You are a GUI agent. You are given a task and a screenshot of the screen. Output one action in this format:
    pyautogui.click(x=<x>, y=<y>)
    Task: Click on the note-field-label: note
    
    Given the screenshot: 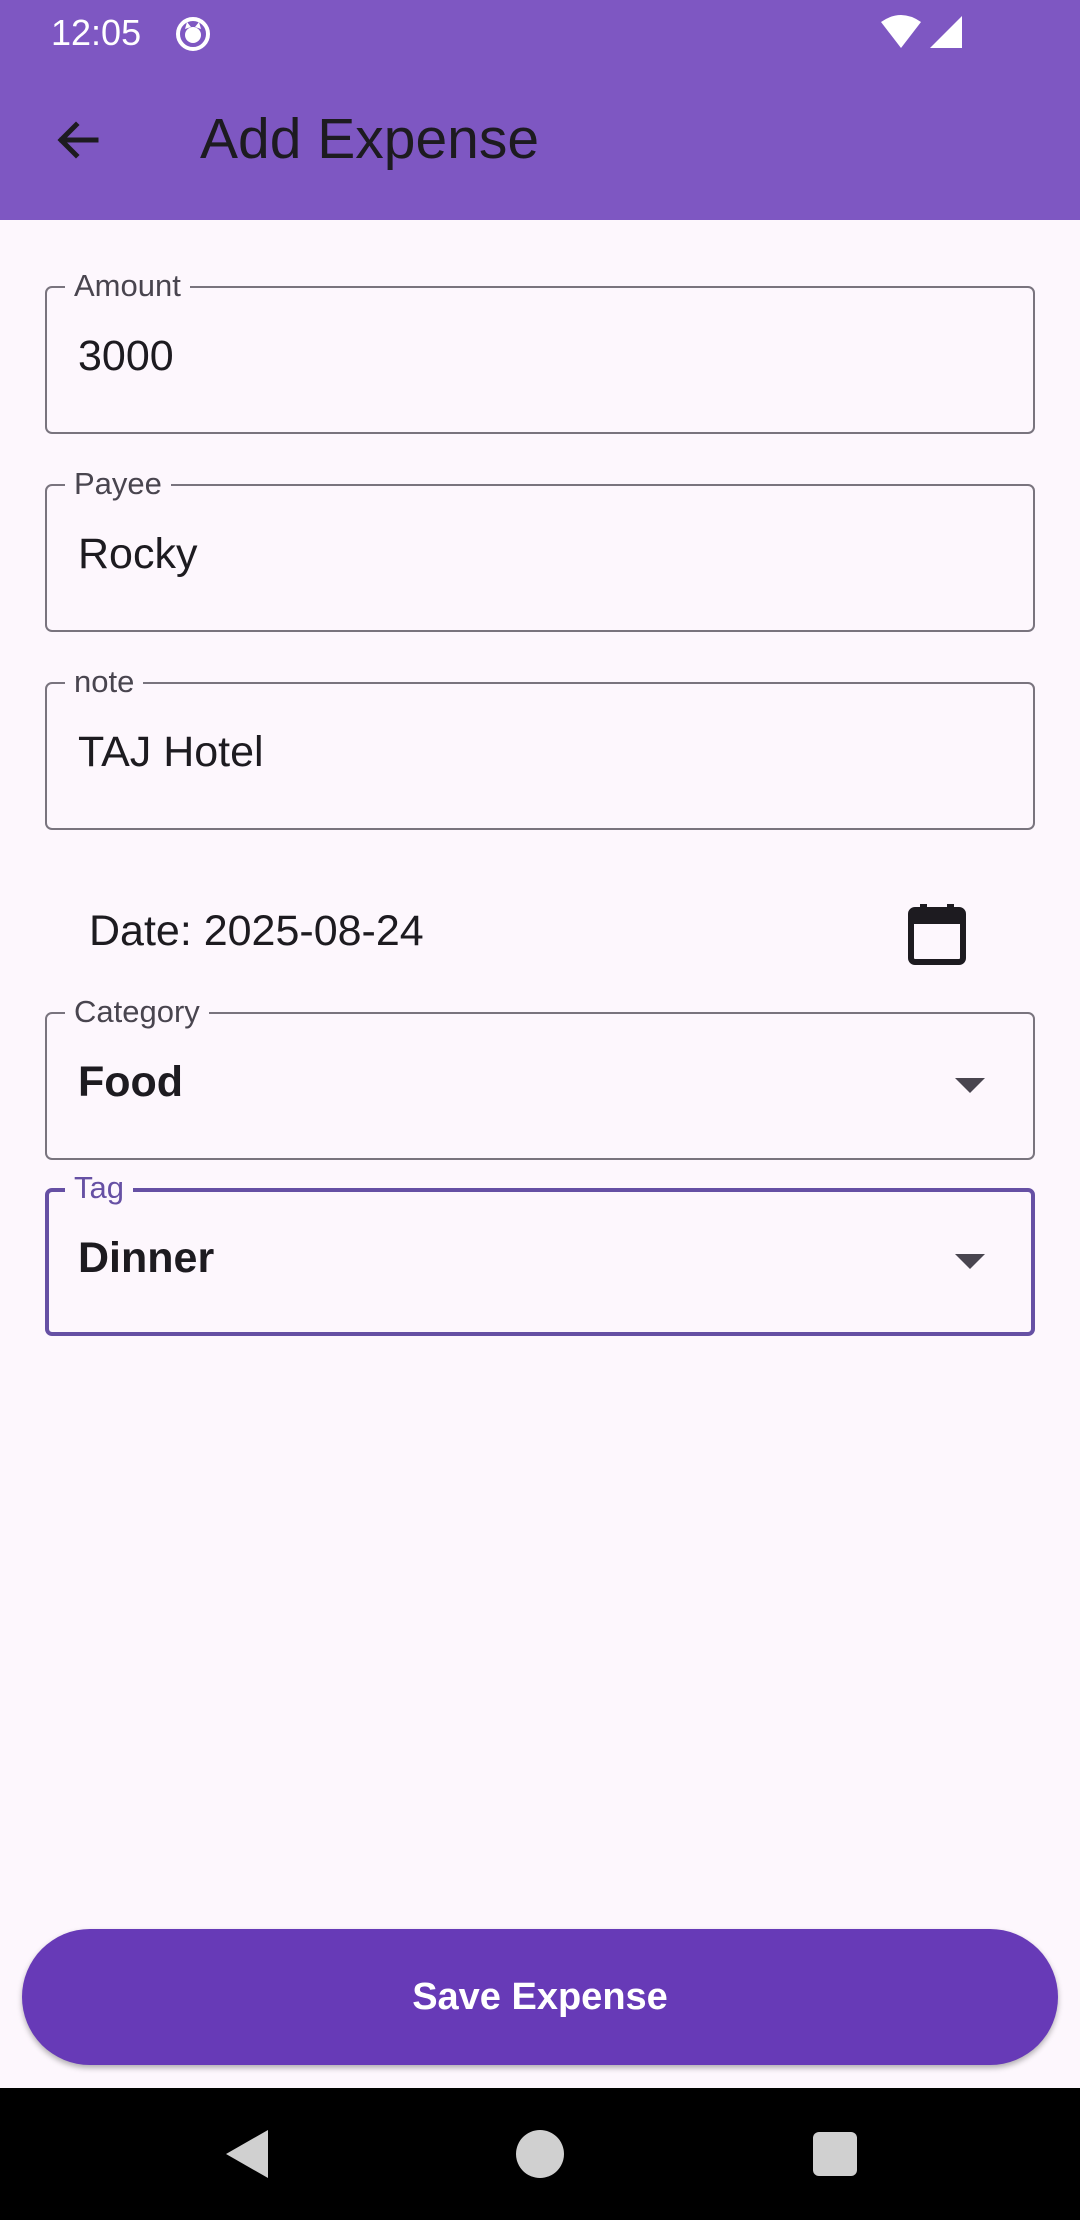 What is the action you would take?
    pyautogui.click(x=104, y=682)
    